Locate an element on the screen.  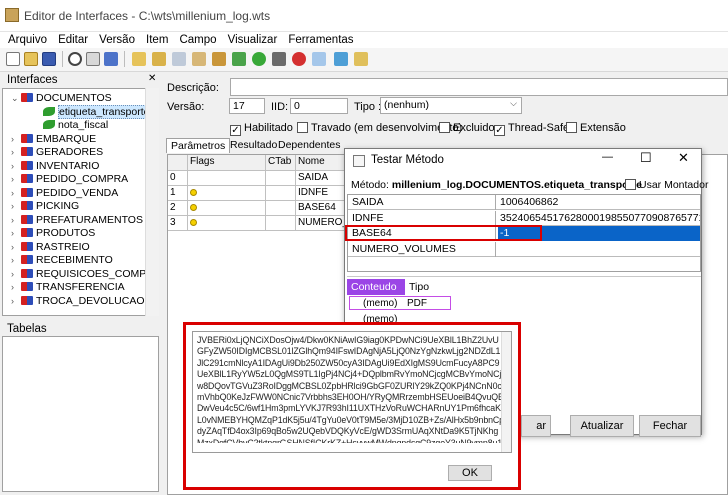
partial-button: ar is located at coordinates (536, 426).